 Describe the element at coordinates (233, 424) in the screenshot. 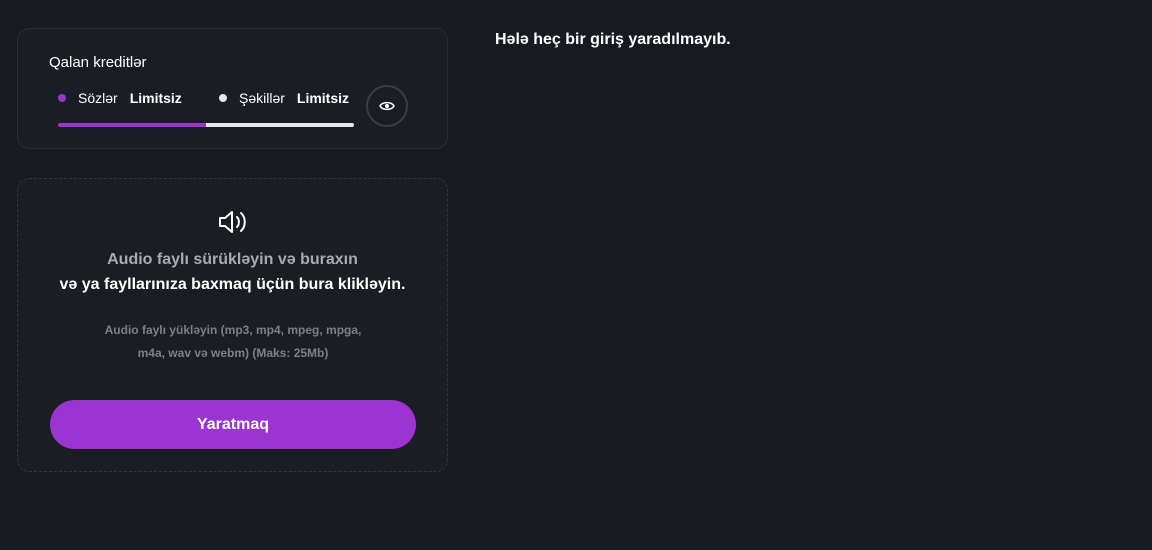

I see `create-button: Yaratmaq` at that location.